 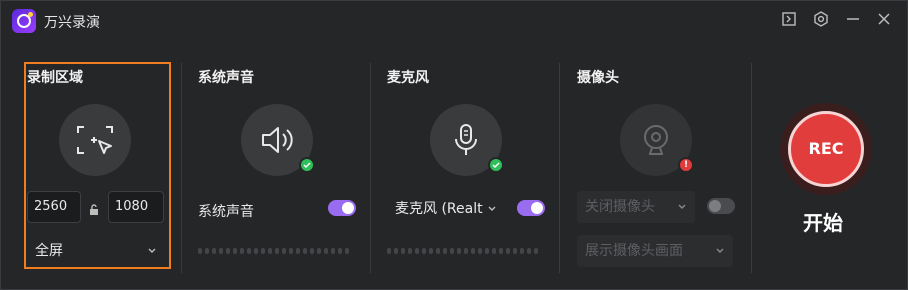 I want to click on microphone-status-ok-icon, so click(x=496, y=165).